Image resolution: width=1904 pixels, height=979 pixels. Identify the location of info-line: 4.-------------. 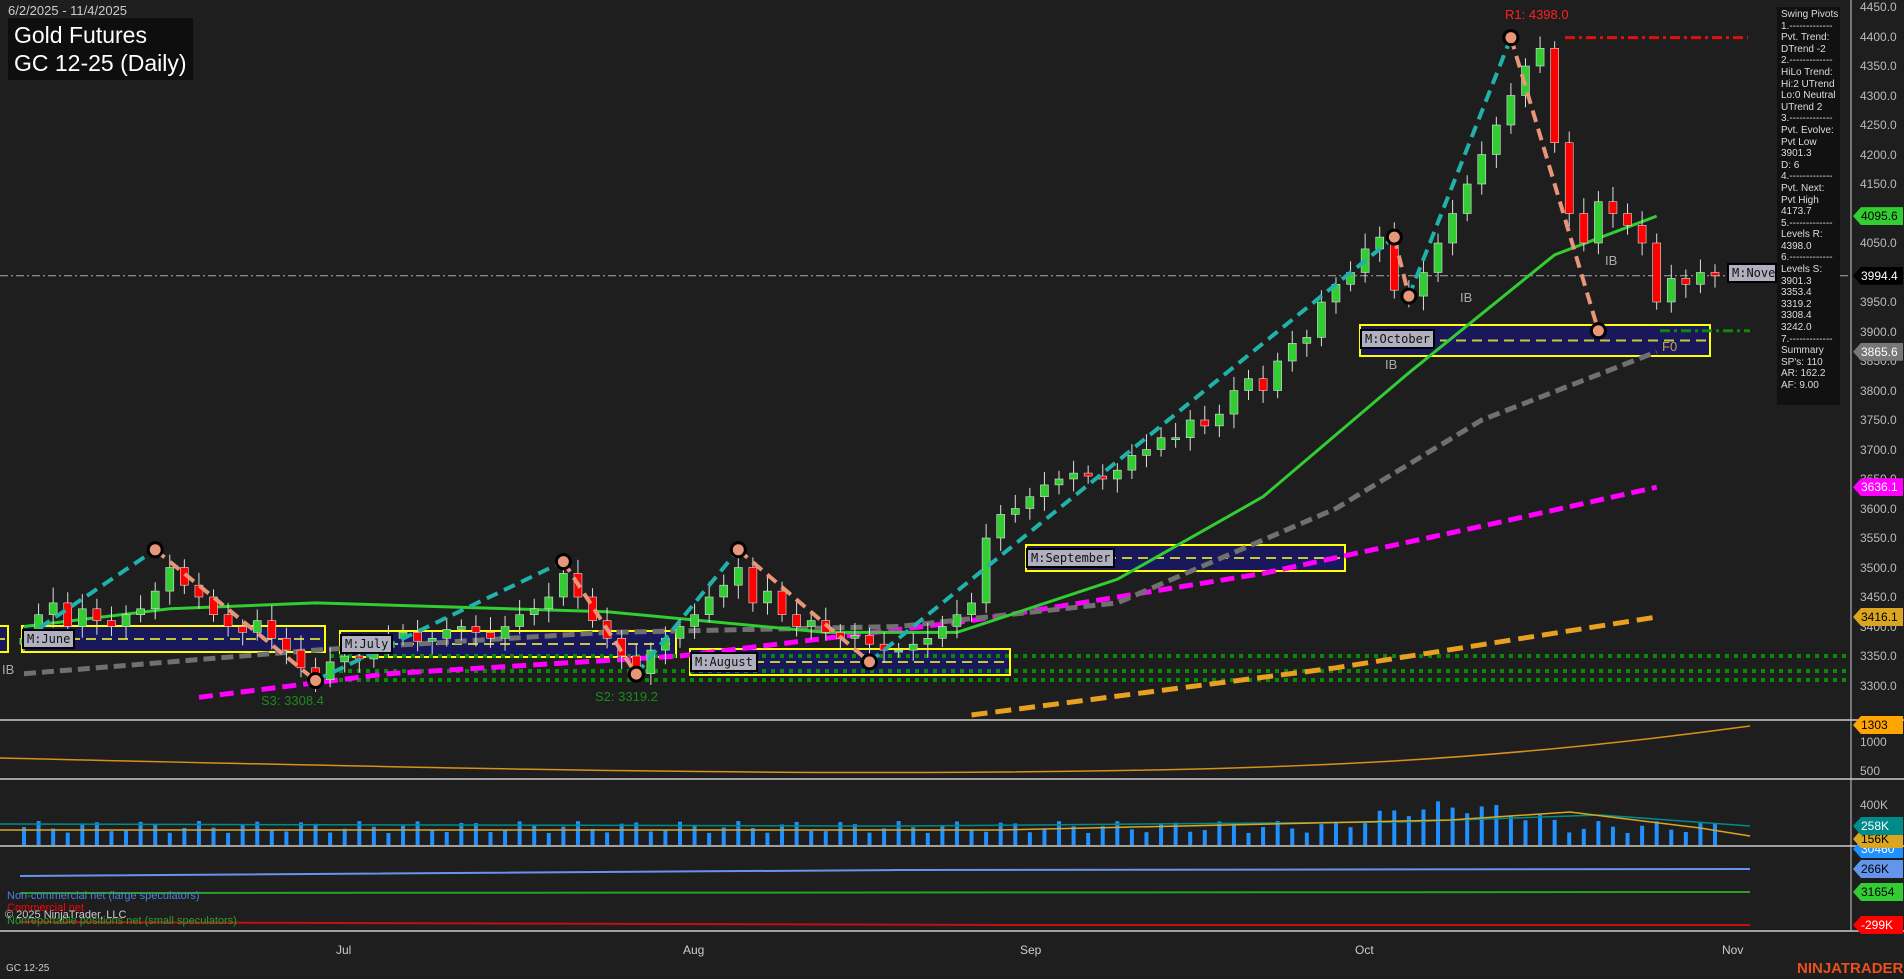
(1807, 177).